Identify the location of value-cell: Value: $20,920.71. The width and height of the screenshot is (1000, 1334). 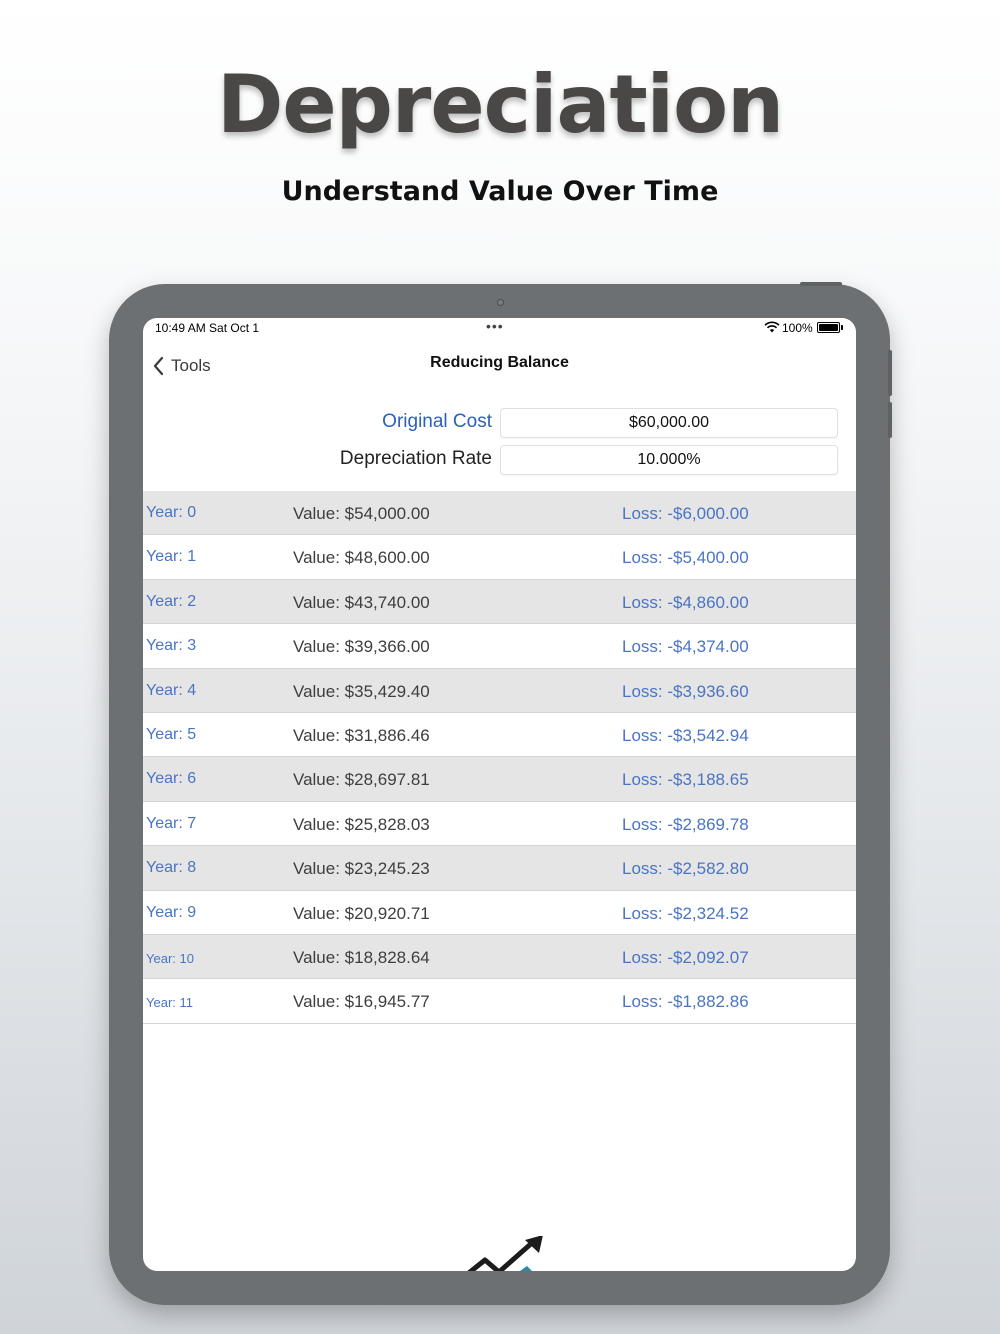
(361, 913).